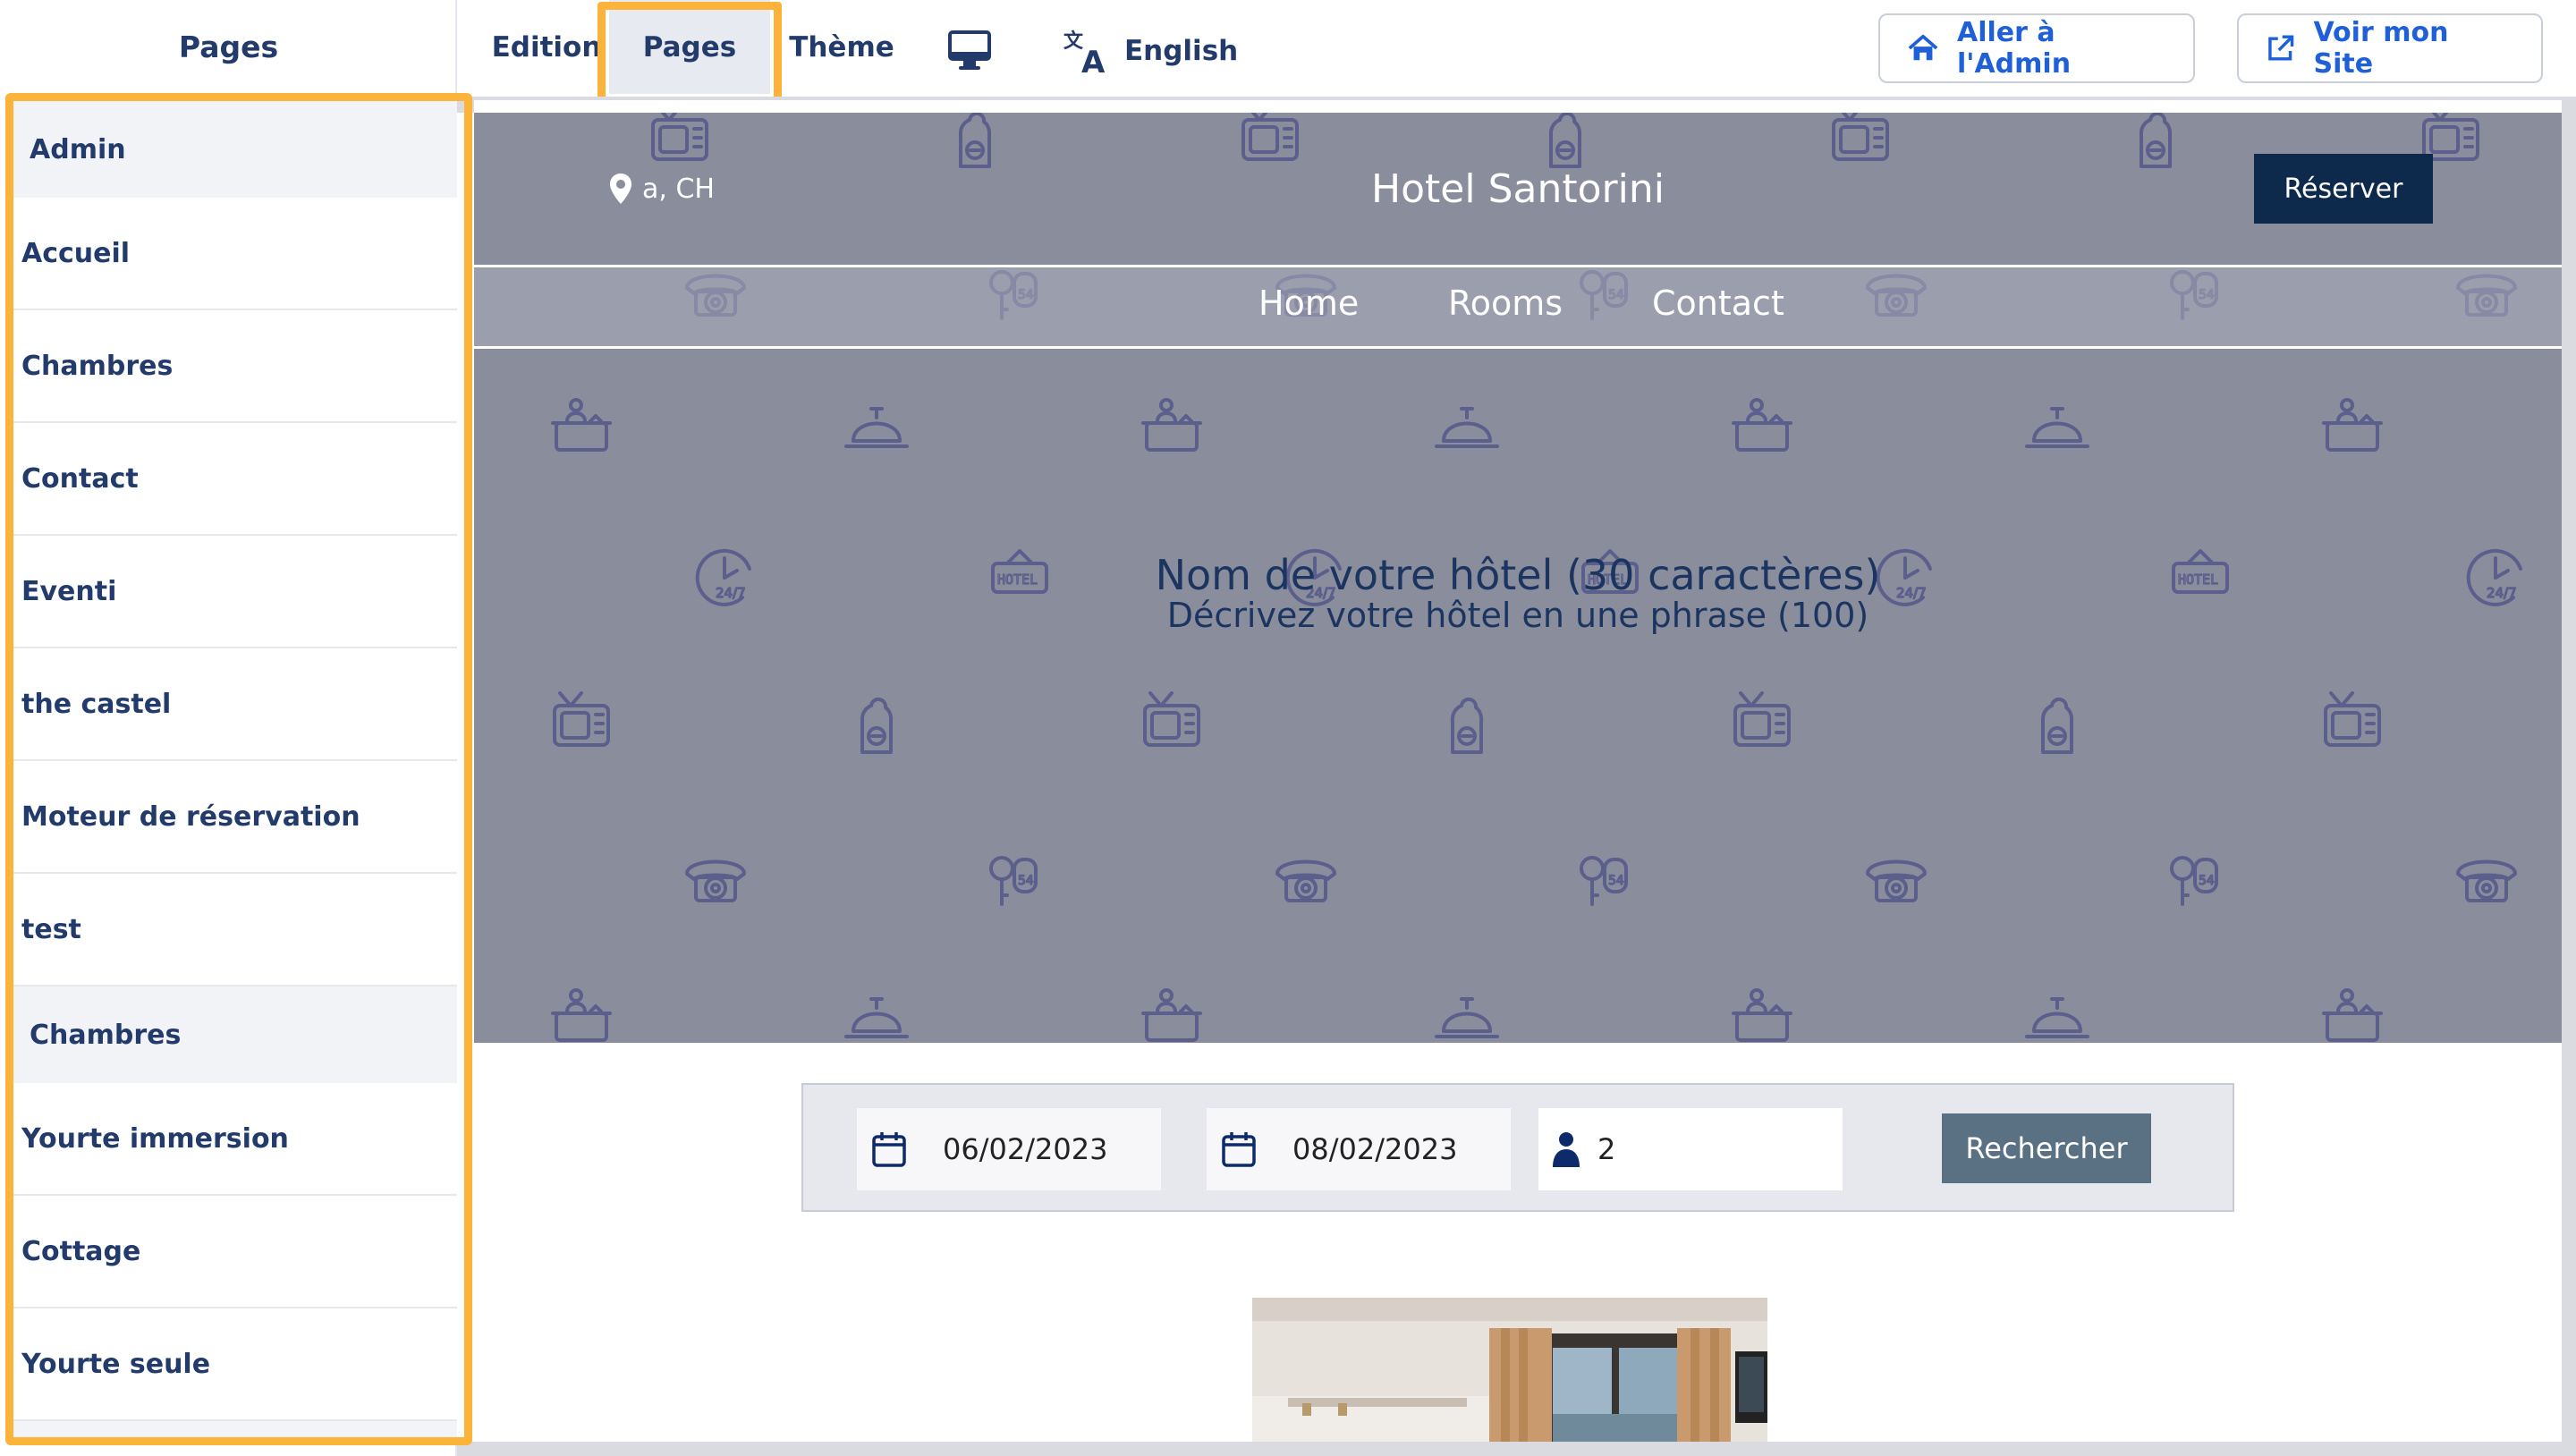 This screenshot has height=1456, width=2576. I want to click on guests-value: 2, so click(1606, 1149).